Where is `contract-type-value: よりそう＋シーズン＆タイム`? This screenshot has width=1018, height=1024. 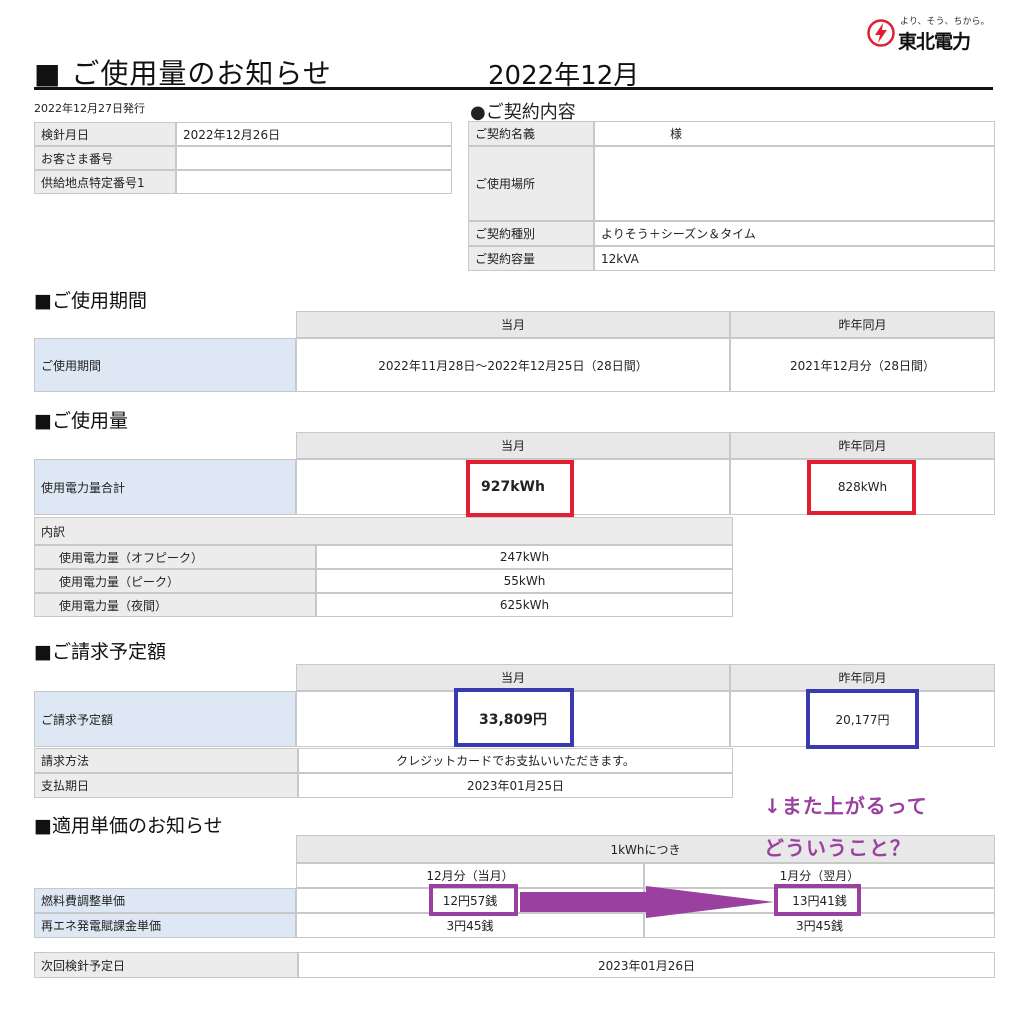 contract-type-value: よりそう＋シーズン＆タイム is located at coordinates (794, 233).